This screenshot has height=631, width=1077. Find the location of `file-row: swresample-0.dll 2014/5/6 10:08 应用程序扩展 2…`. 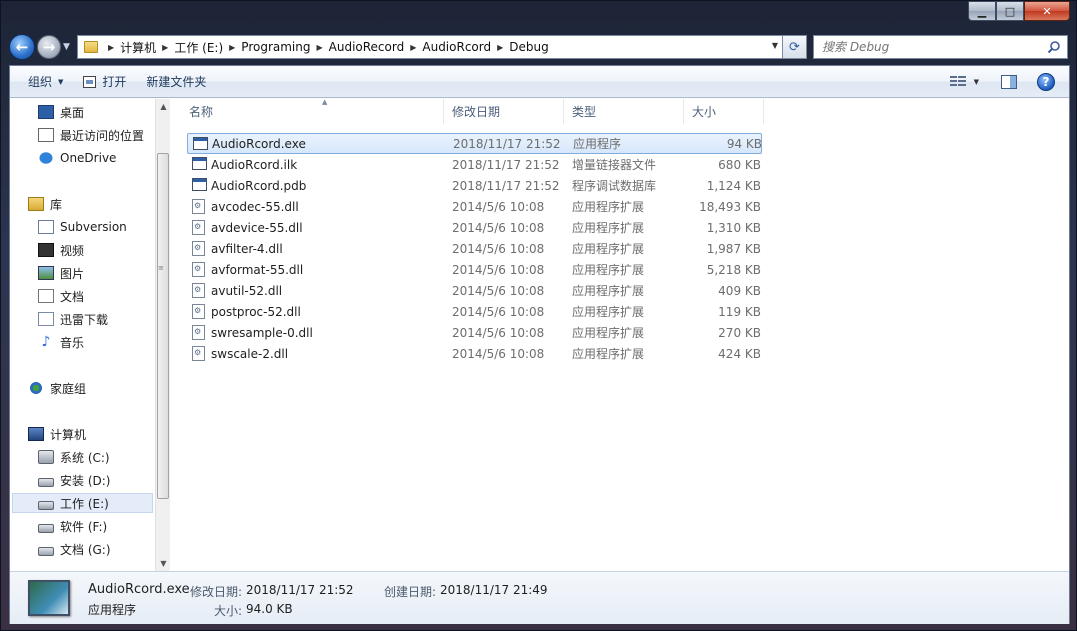

file-row: swresample-0.dll 2014/5/6 10:08 应用程序扩展 2… is located at coordinates (474, 332).